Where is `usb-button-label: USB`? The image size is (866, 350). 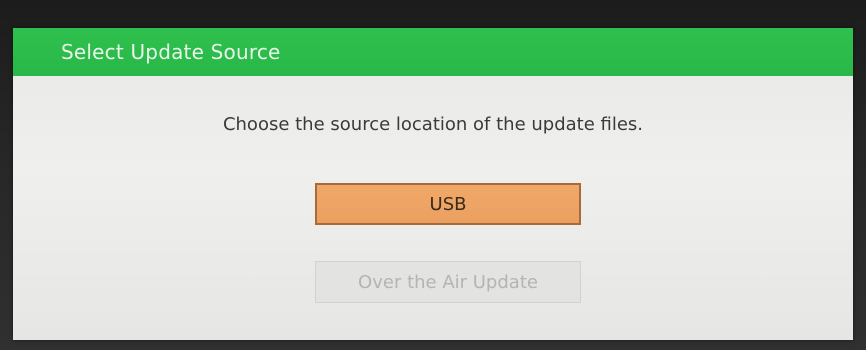 usb-button-label: USB is located at coordinates (448, 204).